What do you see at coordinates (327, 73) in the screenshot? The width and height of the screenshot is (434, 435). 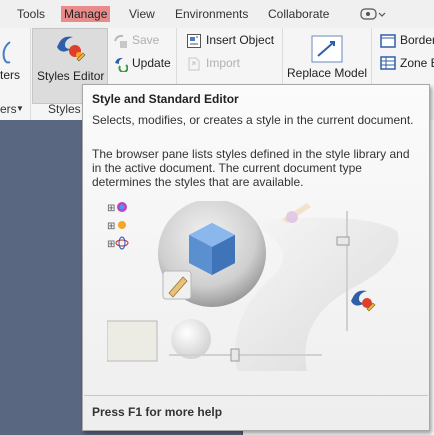 I see `replace-model-button: Replace Model` at bounding box center [327, 73].